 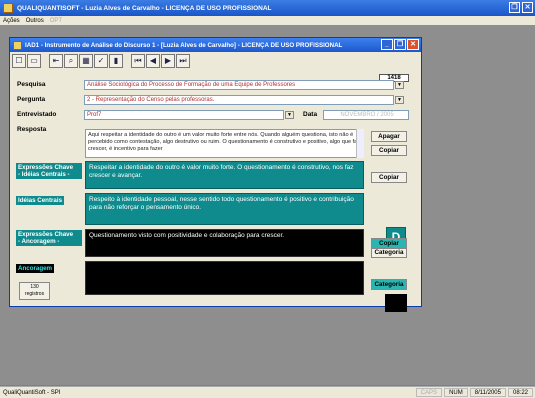 I want to click on expressoes-chave-label: Expressões Chave - Idéias Centrais -, so click(x=49, y=171).